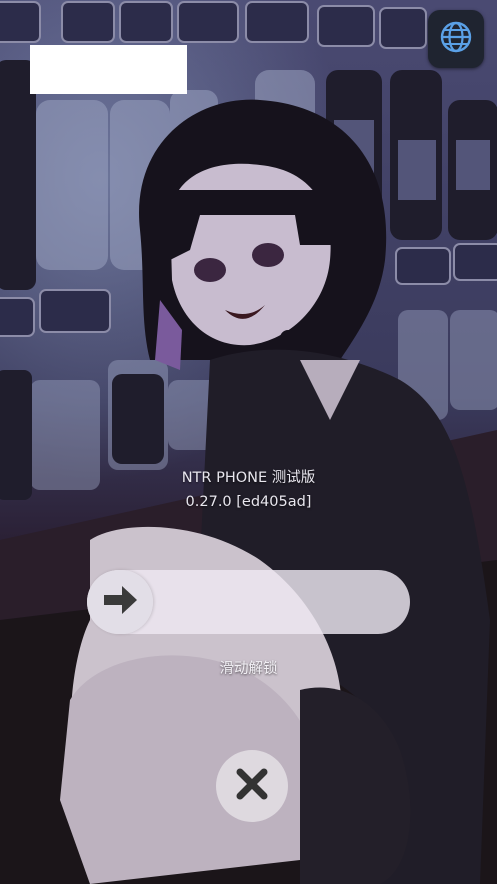  Describe the element at coordinates (248, 478) in the screenshot. I see `version-title: NTR PHONE 测试版` at that location.